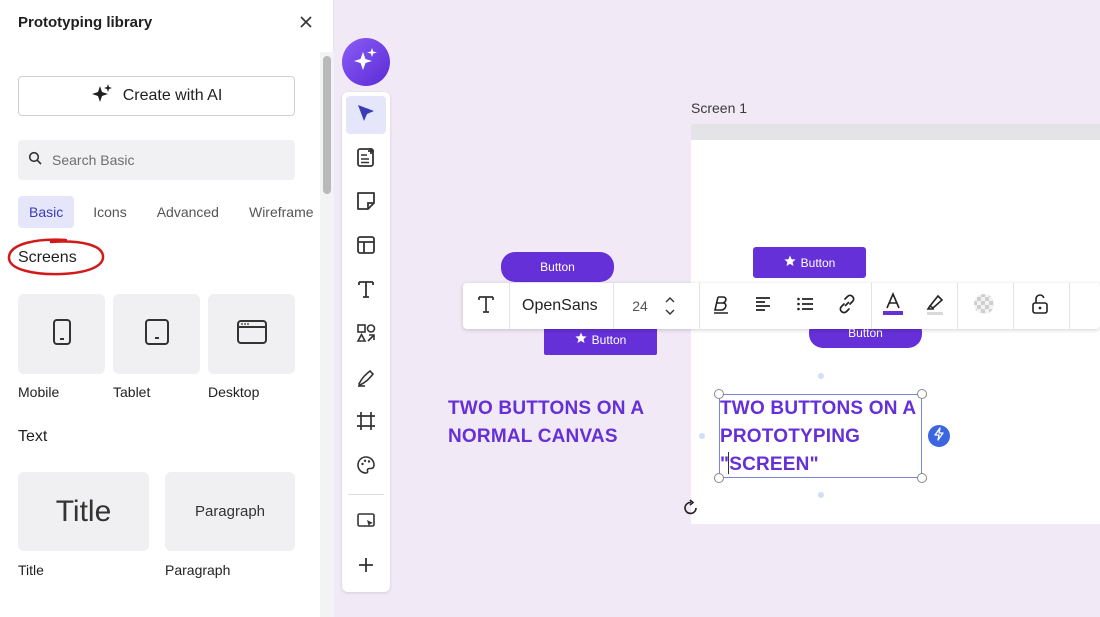 The height and width of the screenshot is (617, 1100). Describe the element at coordinates (162, 160) in the screenshot. I see `search-input` at that location.